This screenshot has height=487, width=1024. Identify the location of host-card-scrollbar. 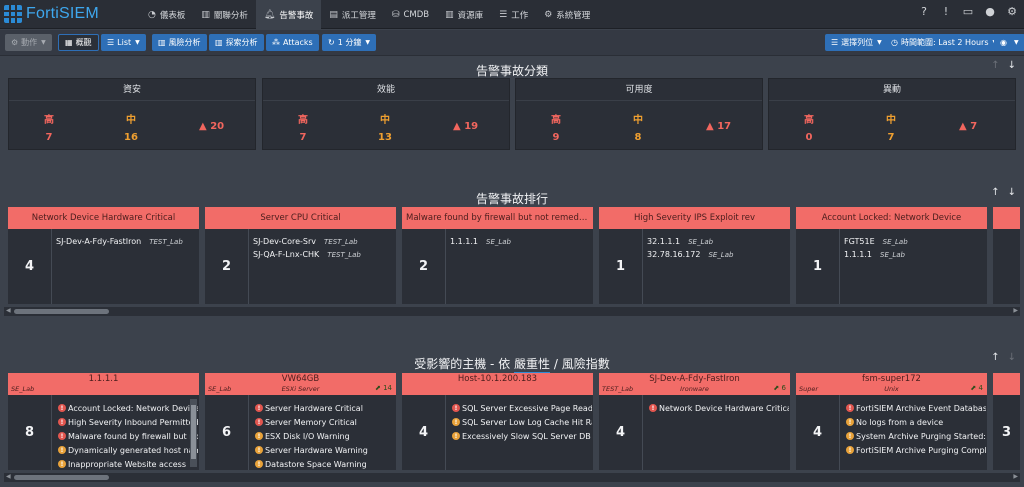
(193, 433).